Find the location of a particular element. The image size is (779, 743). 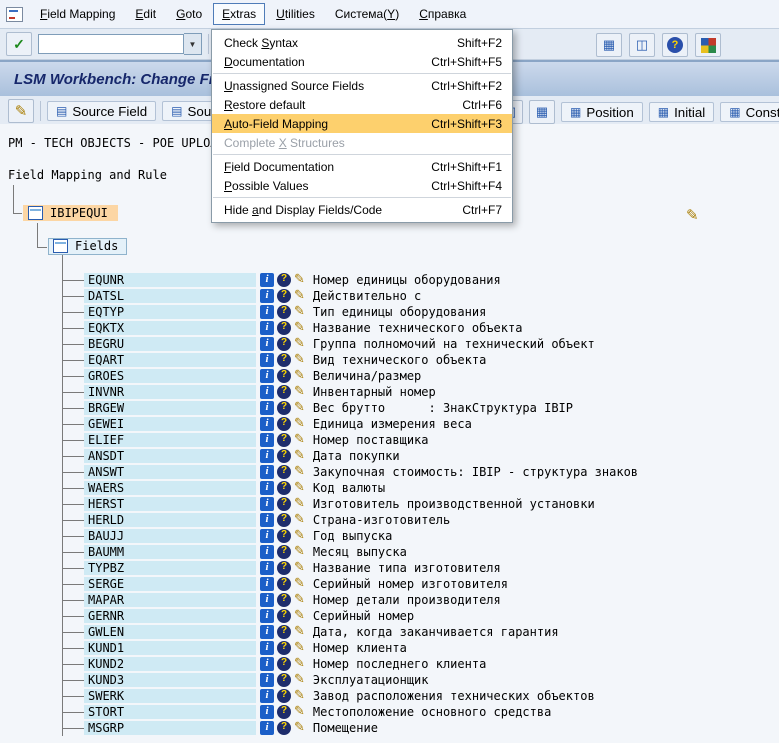

menu-item-documentation: Documentation Ctrl+Shift+F5 is located at coordinates (362, 61).